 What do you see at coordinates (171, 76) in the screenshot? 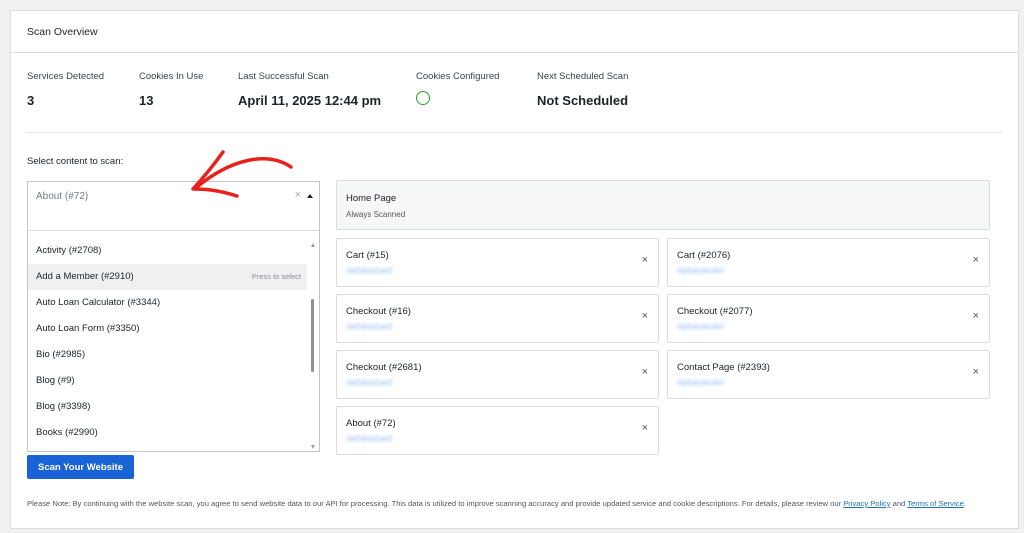
I see `stat-label: Cookies In Use` at bounding box center [171, 76].